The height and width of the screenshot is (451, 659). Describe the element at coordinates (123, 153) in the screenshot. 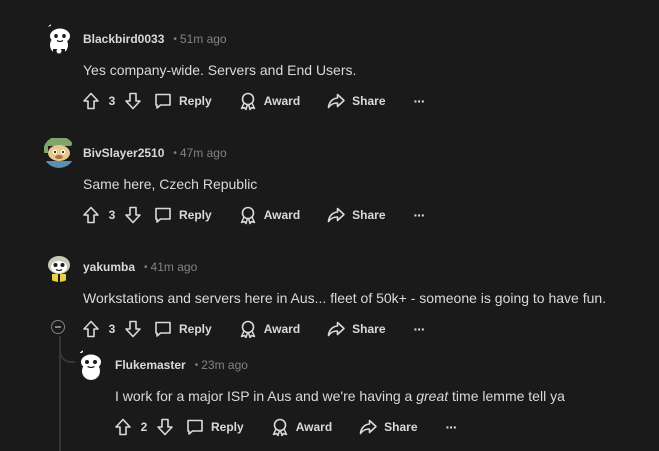

I see `author-name: BivSlayer2510` at that location.